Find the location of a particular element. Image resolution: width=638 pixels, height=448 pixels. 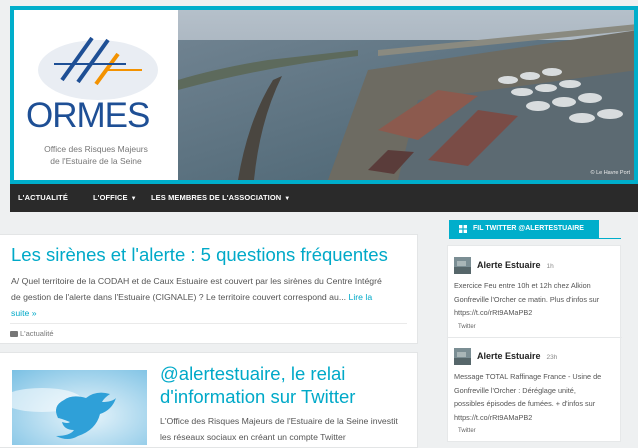

tweet-author: Alerte Estuaire 23h is located at coordinates (517, 356).